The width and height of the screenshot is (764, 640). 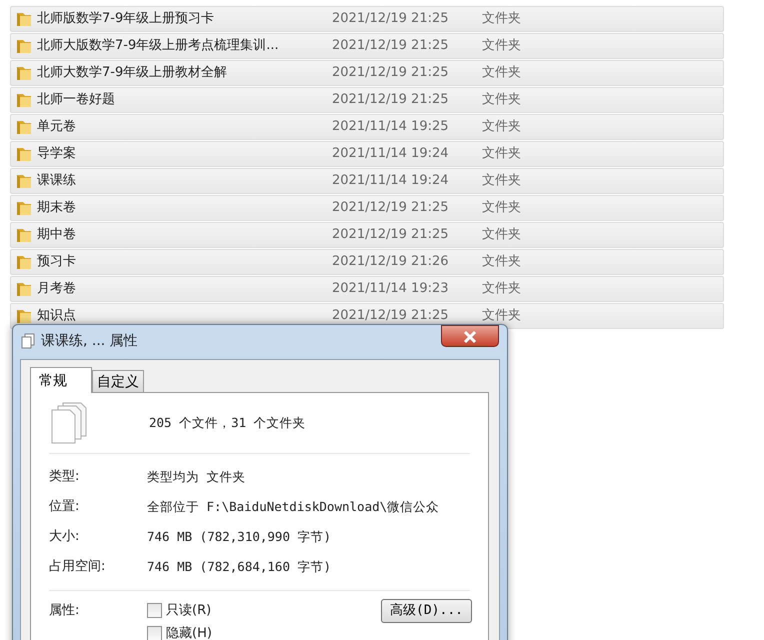 I want to click on file-row: 课课练 2021/11/14 19:24 文件夹, so click(x=367, y=181).